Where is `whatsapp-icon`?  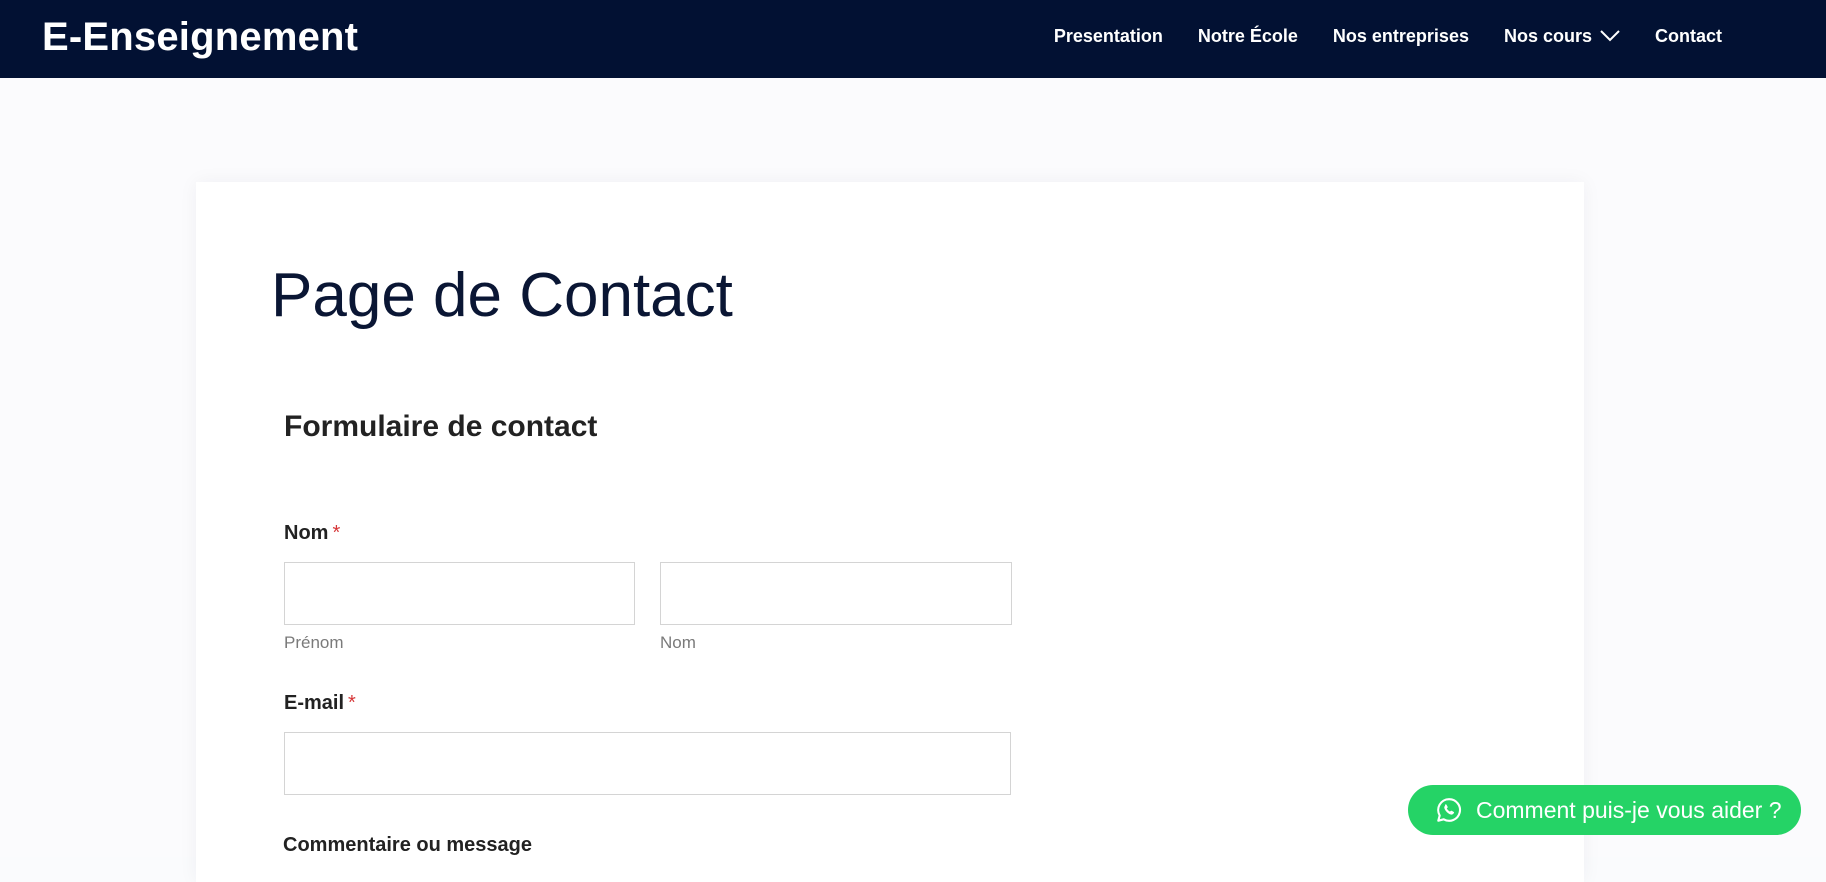
whatsapp-icon is located at coordinates (1449, 810).